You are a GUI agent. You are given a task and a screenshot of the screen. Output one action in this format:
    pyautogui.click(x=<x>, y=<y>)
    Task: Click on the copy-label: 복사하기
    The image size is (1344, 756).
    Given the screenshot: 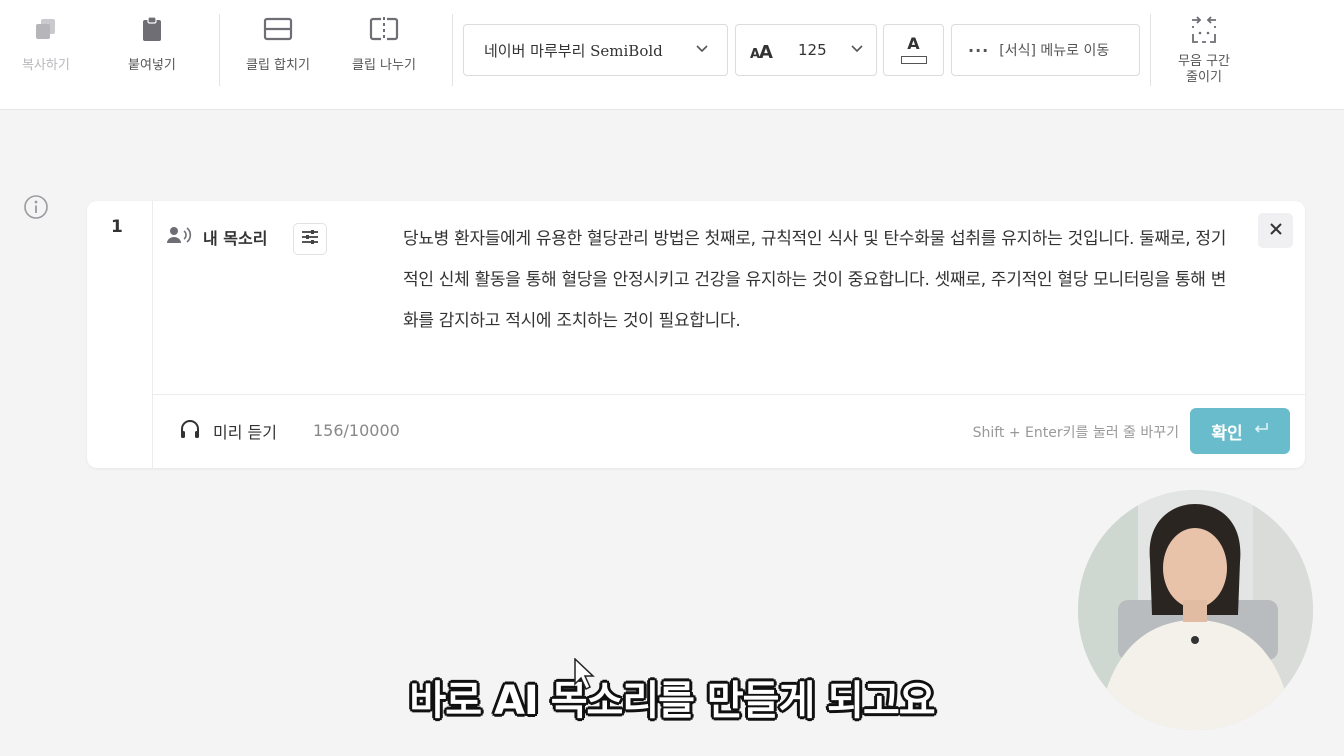 What is the action you would take?
    pyautogui.click(x=46, y=65)
    